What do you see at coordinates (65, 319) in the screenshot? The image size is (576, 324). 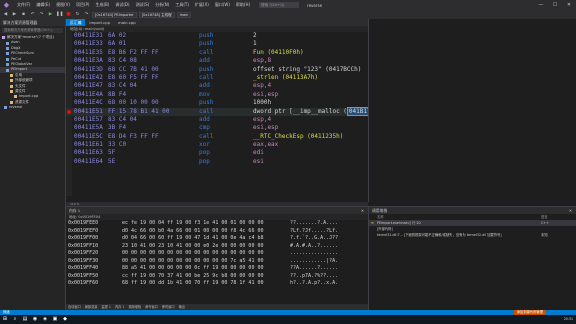 I see `app-icon: ◆` at bounding box center [65, 319].